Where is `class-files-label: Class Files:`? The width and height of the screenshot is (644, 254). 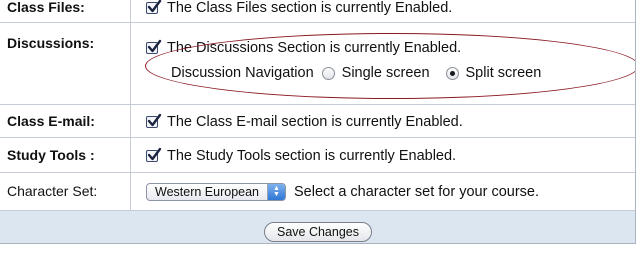
class-files-label: Class Files: is located at coordinates (65, 11).